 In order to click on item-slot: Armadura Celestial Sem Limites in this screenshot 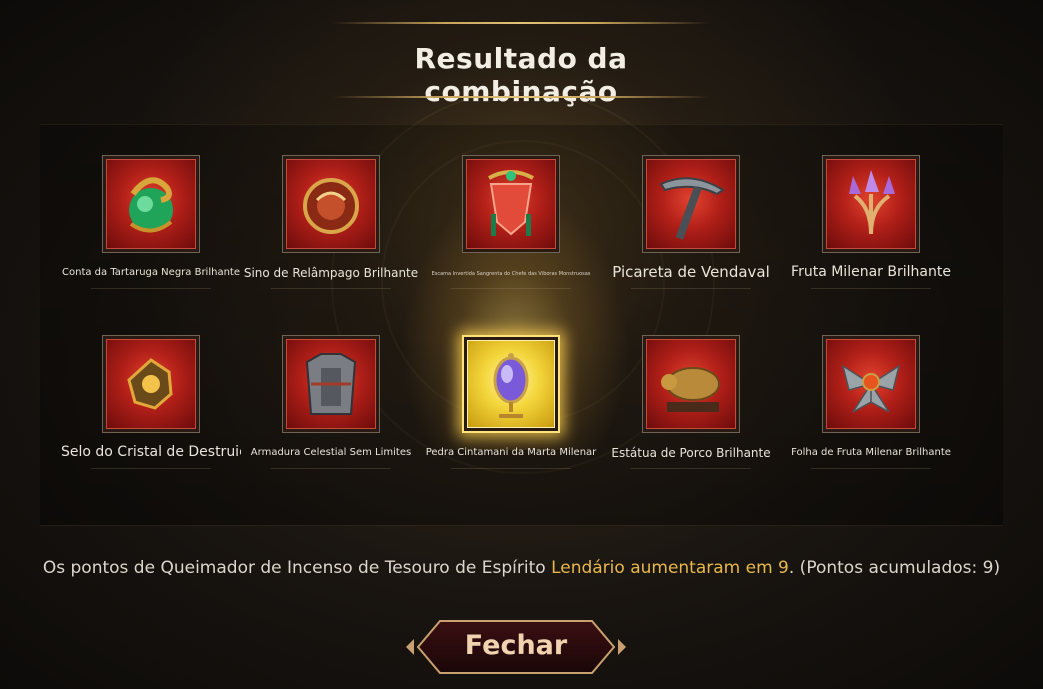, I will do `click(331, 405)`.